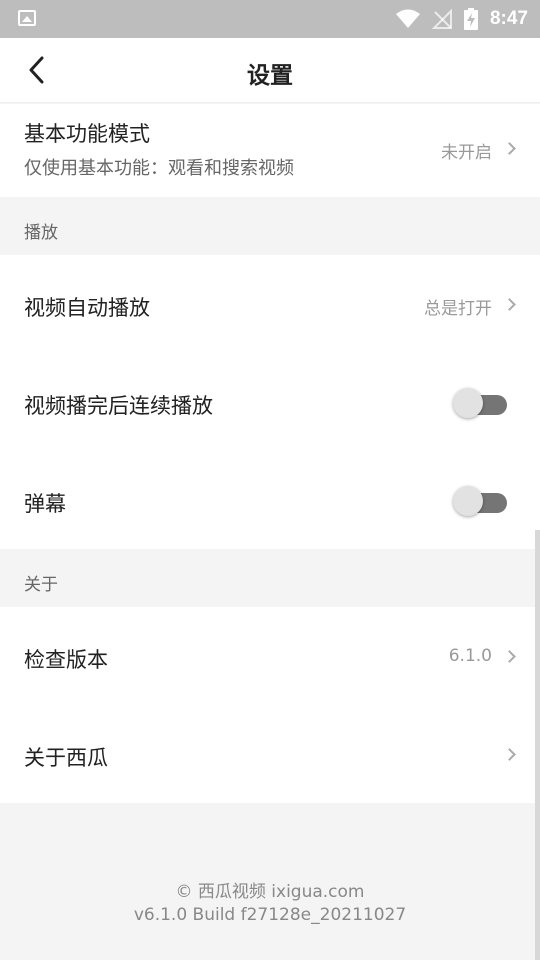  I want to click on autoplay-value: 总是打开, so click(458, 309).